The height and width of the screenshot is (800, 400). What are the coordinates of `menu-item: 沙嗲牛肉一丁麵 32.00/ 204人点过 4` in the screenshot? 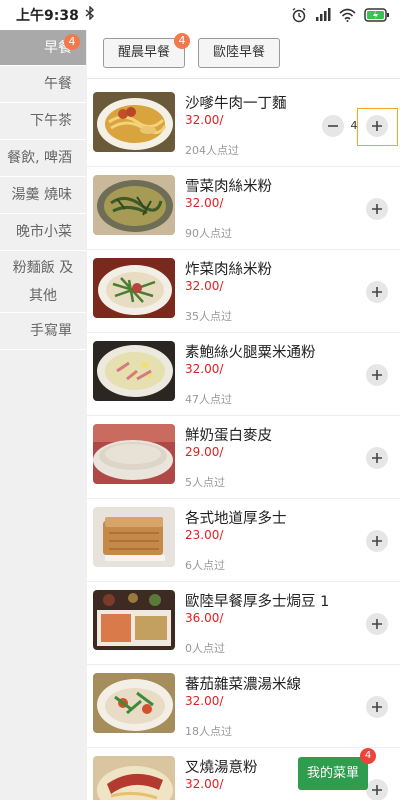 It's located at (243, 125).